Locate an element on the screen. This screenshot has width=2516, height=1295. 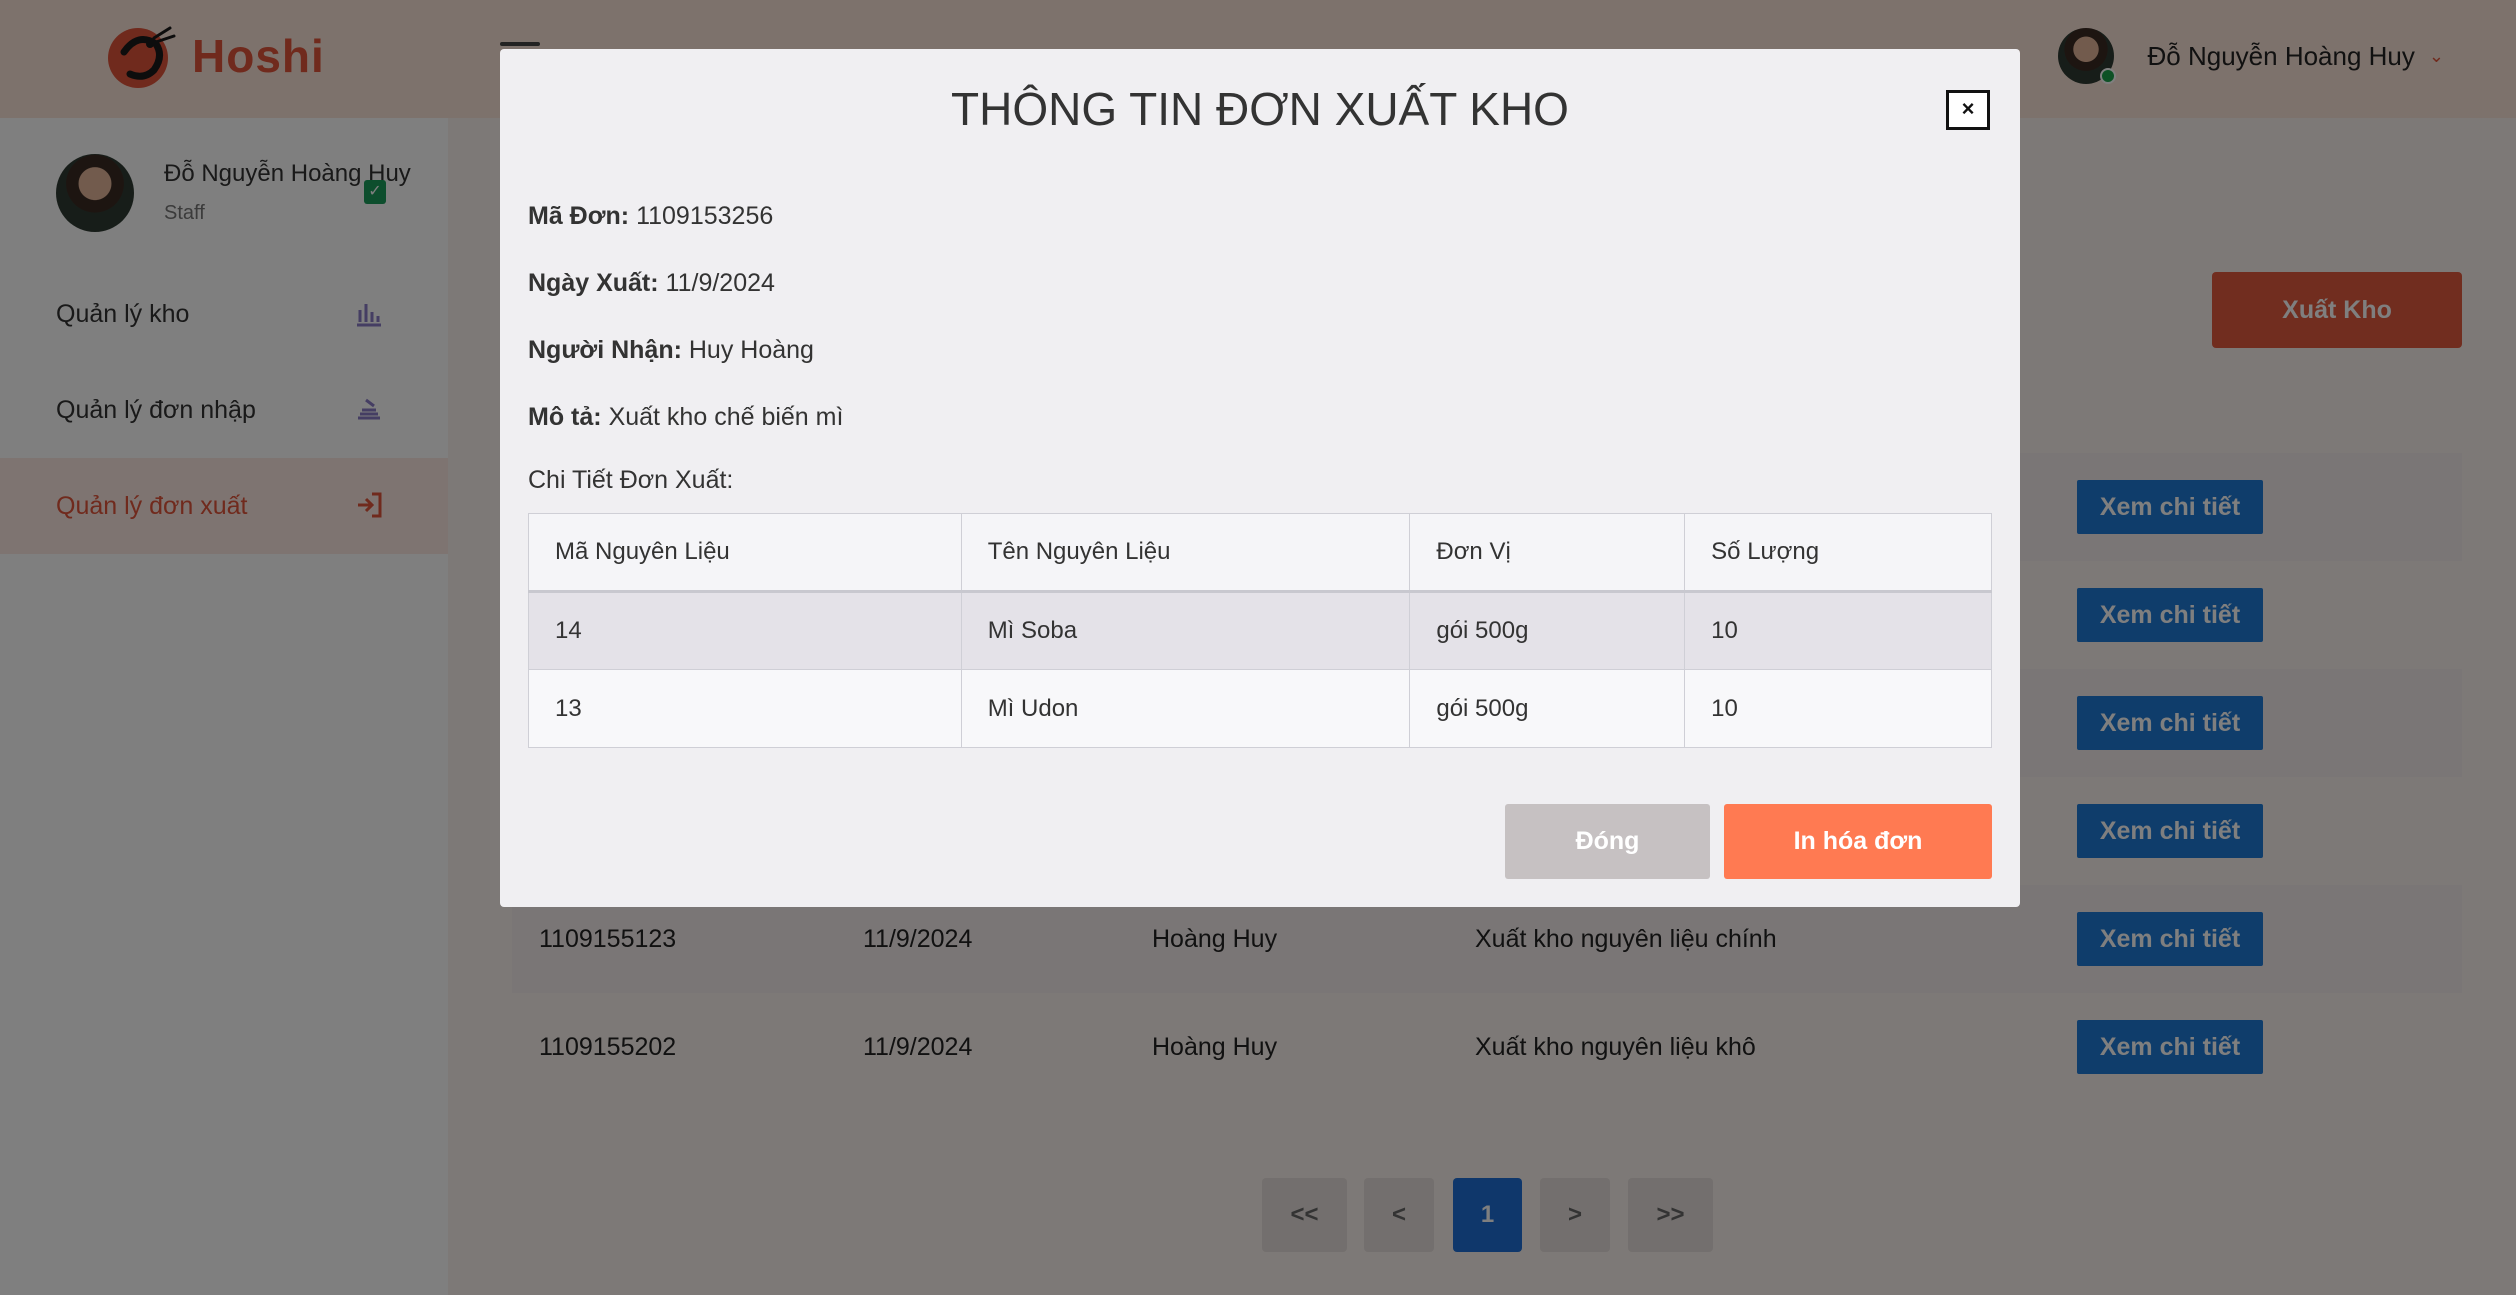
field-export-date: Ngày Xuất: 11/9/2024 is located at coordinates (651, 283).